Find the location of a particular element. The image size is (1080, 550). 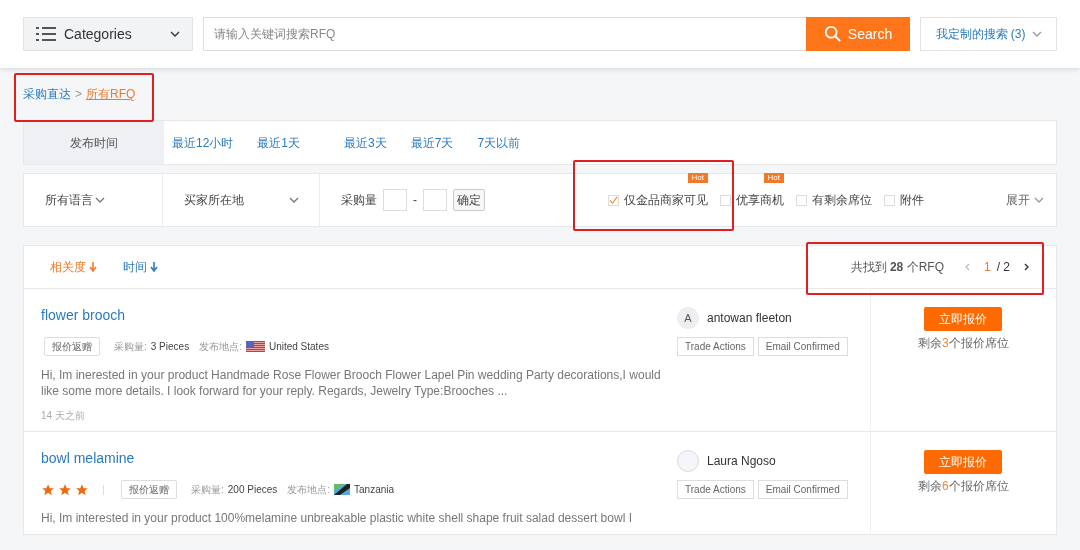

confirm-button: 确定 is located at coordinates (469, 200).